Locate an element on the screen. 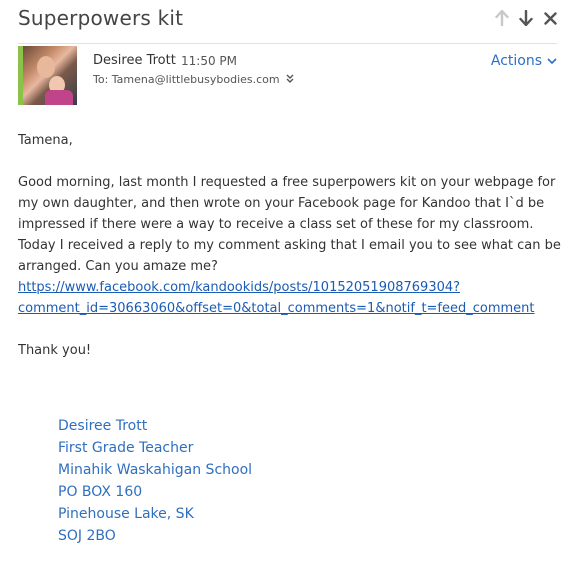 The height and width of the screenshot is (576, 575). sender-name: Desiree Trott is located at coordinates (134, 60).